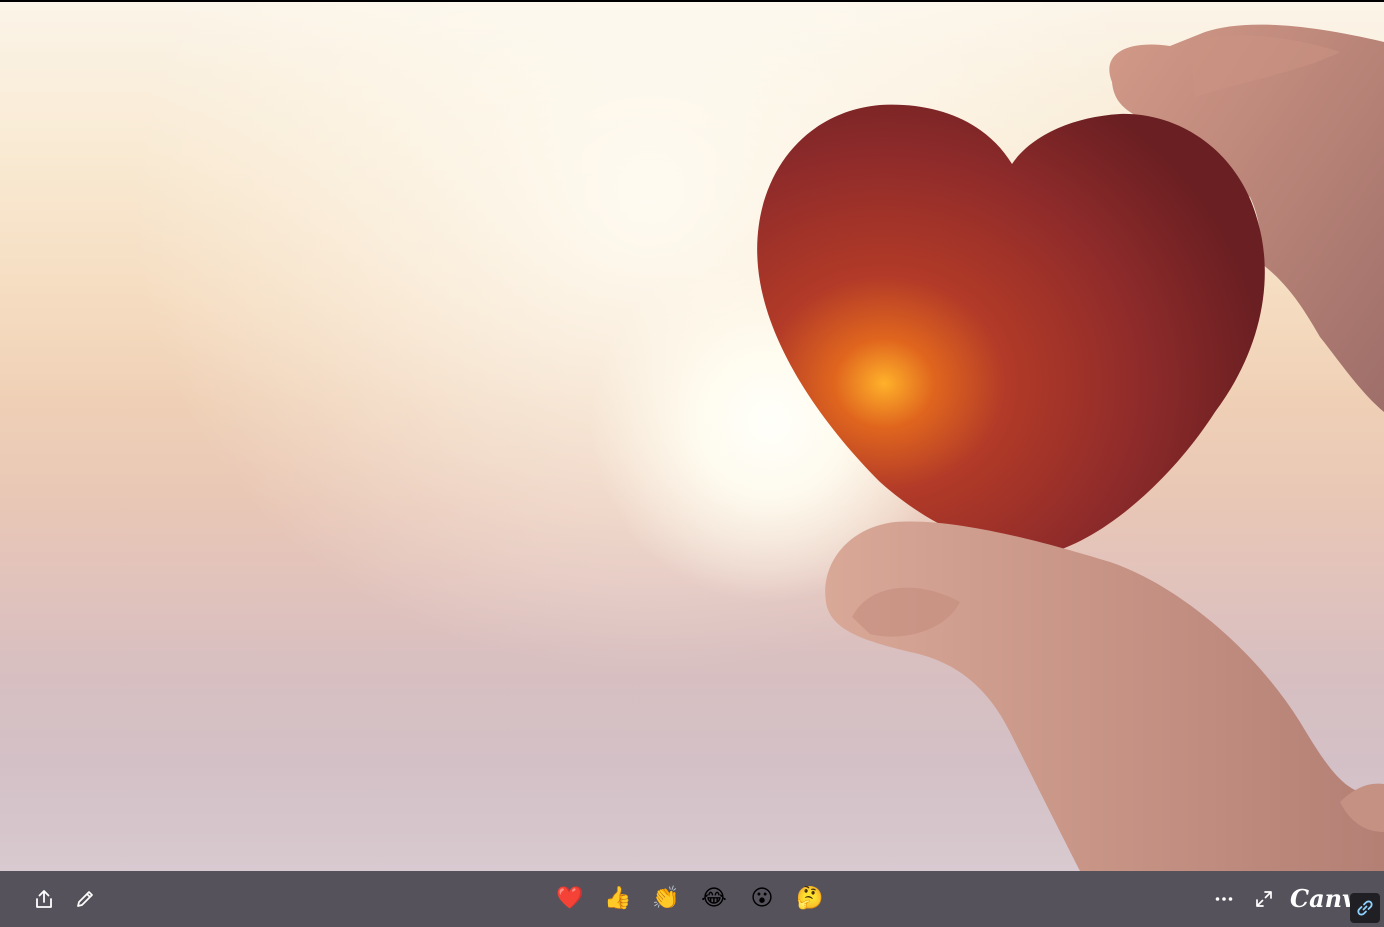  Describe the element at coordinates (570, 899) in the screenshot. I see `heart-reaction-button: ❤️` at that location.